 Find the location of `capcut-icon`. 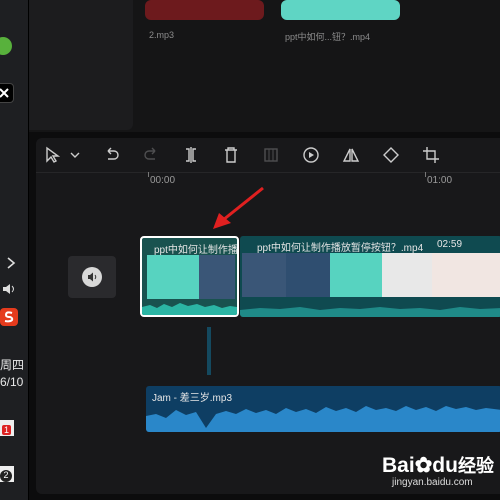

capcut-icon is located at coordinates (7, 93).